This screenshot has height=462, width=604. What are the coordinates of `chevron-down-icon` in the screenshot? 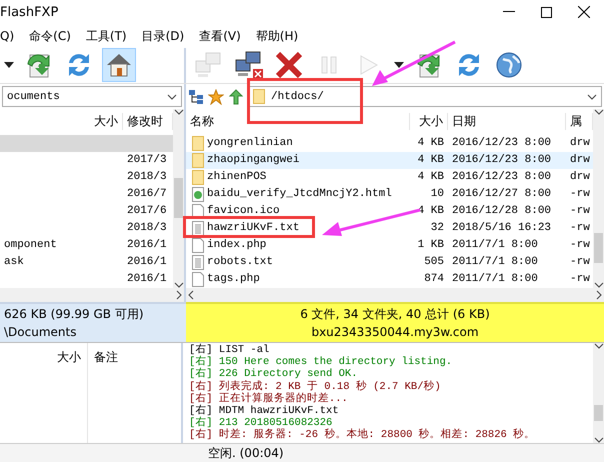 It's located at (592, 97).